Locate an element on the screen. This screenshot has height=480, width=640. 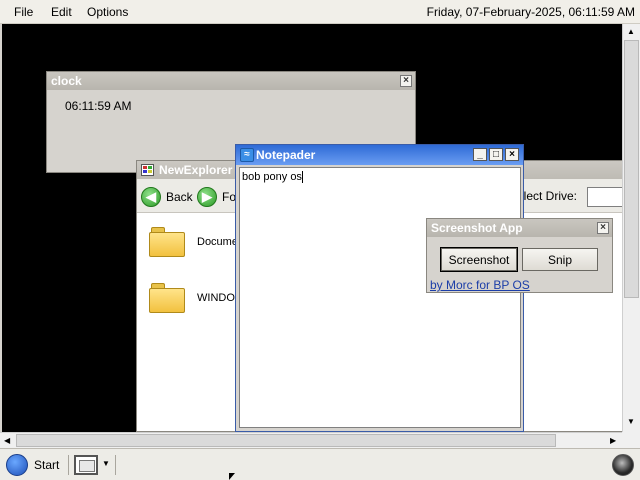
start-icon is located at coordinates (17, 465).